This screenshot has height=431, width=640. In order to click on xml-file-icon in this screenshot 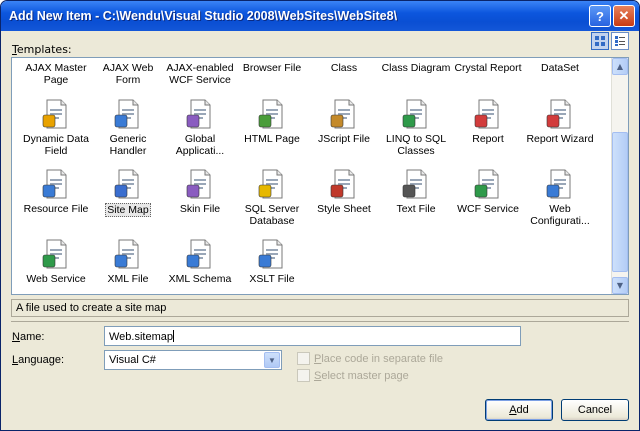, I will do `click(128, 254)`.